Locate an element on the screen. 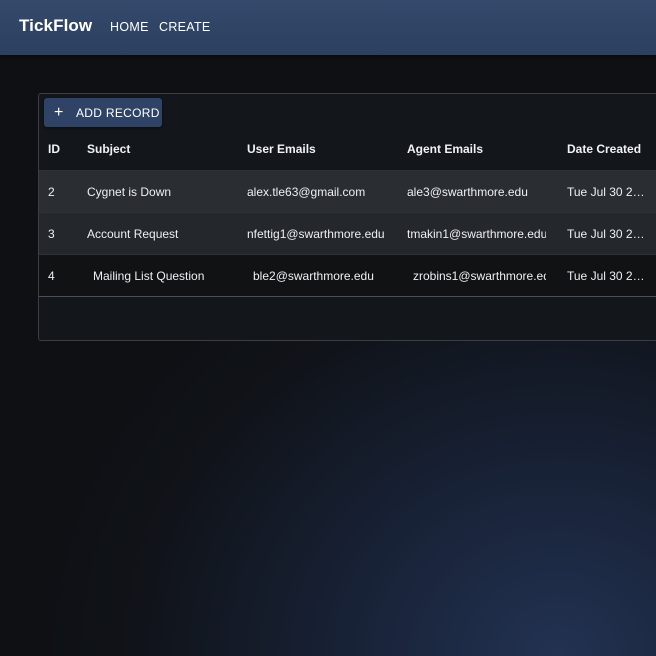 This screenshot has width=656, height=656. cell-subject: Cygnet is Down is located at coordinates (129, 192).